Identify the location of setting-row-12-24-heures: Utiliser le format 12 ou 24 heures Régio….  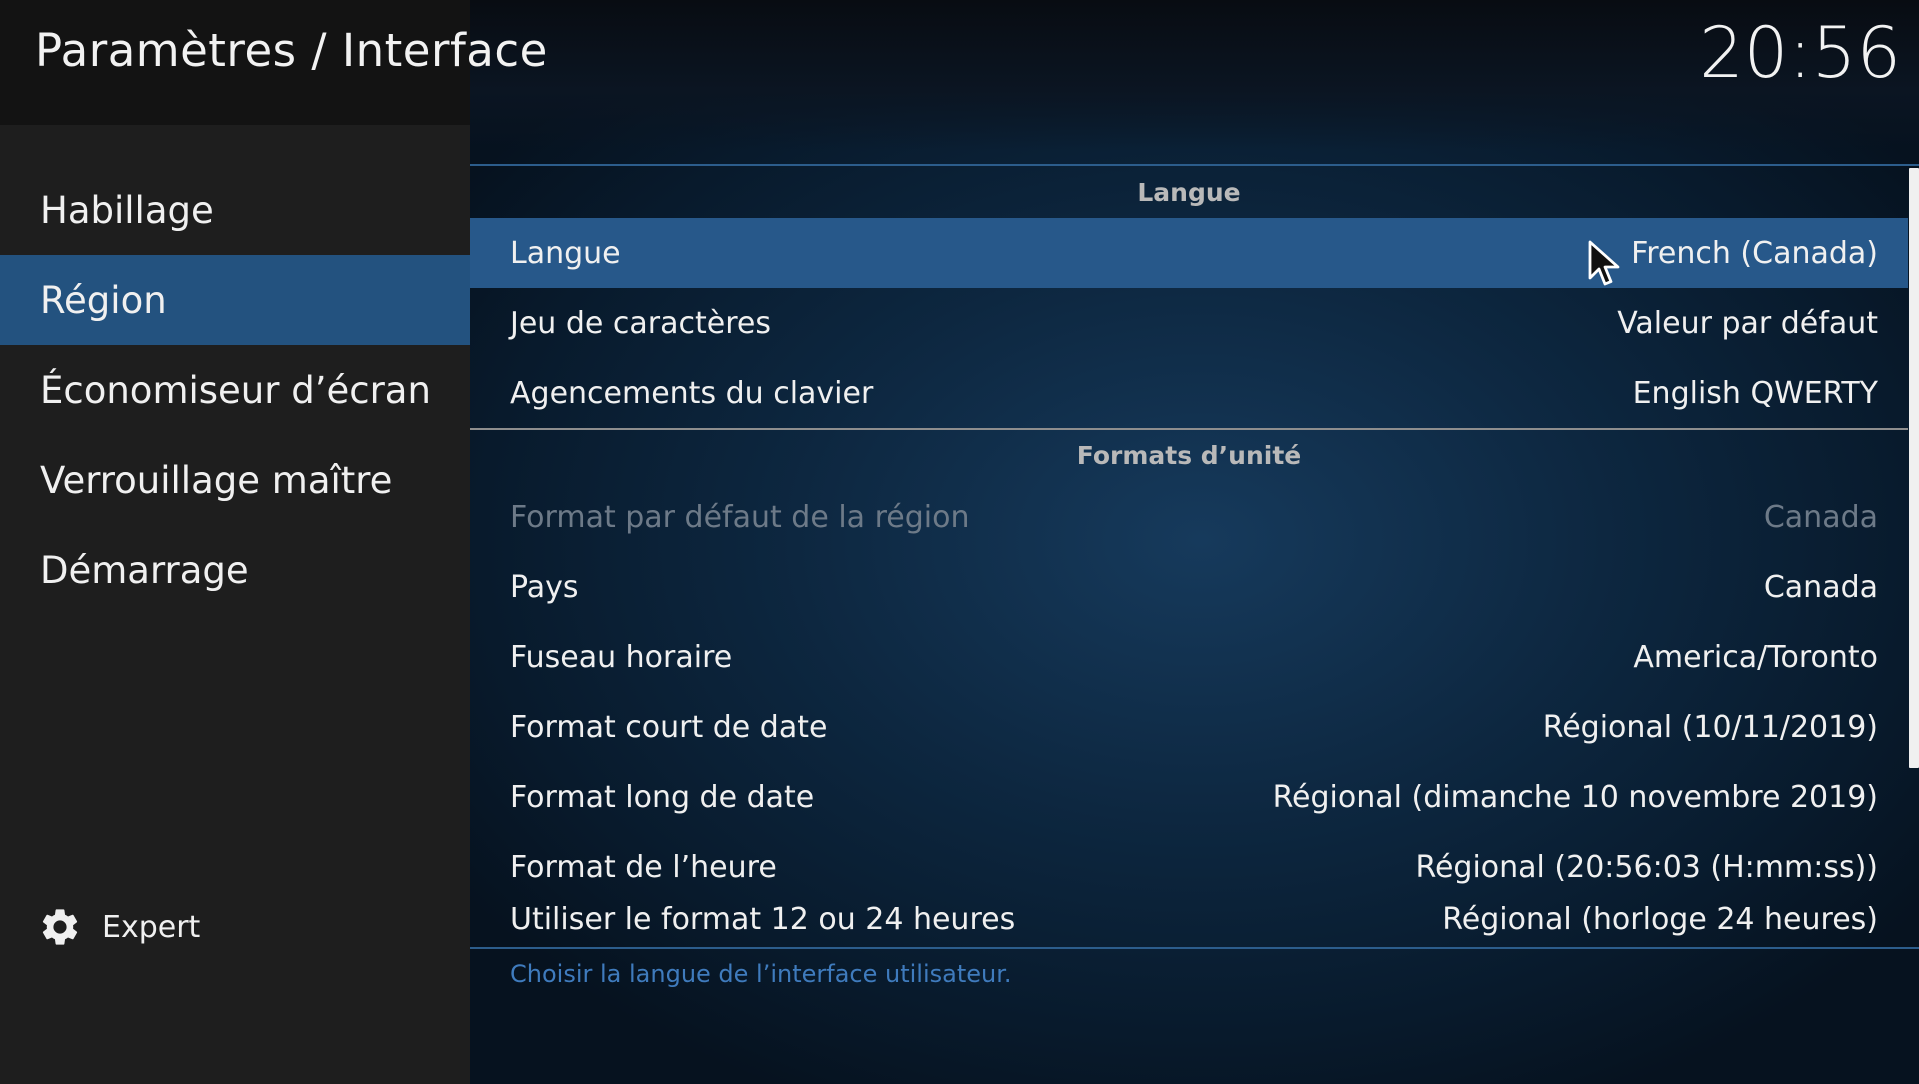
(1189, 919).